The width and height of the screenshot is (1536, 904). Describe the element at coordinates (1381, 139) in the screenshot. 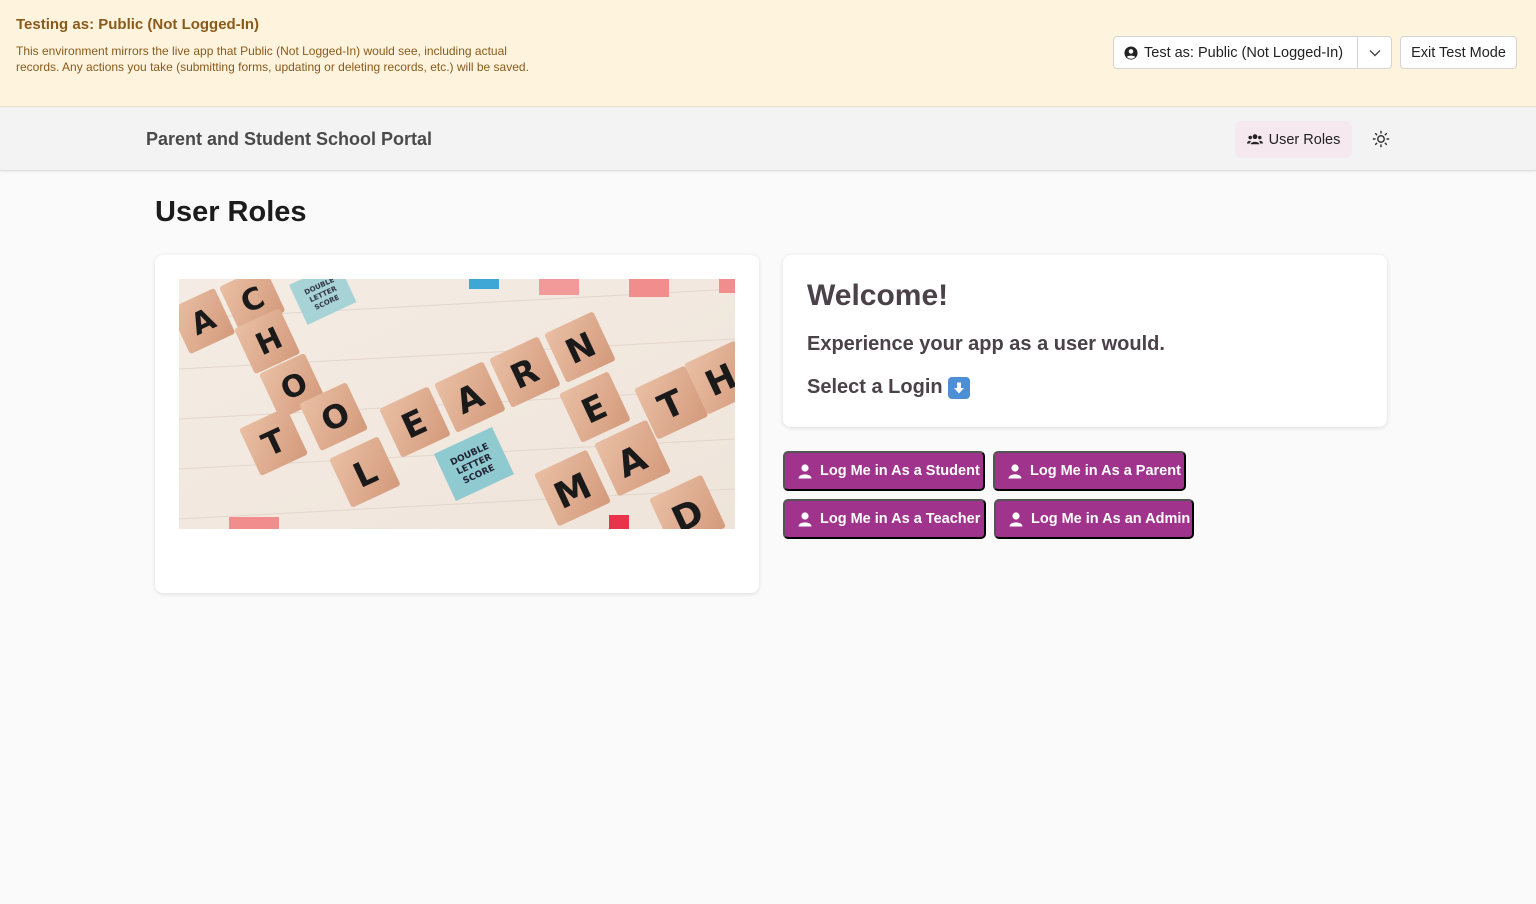

I see `sun-icon` at that location.